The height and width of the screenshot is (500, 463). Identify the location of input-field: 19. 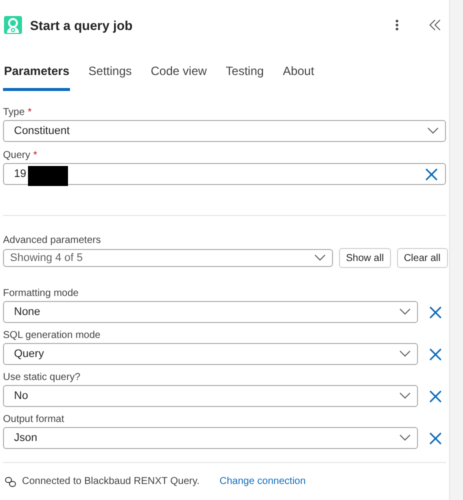
(224, 174).